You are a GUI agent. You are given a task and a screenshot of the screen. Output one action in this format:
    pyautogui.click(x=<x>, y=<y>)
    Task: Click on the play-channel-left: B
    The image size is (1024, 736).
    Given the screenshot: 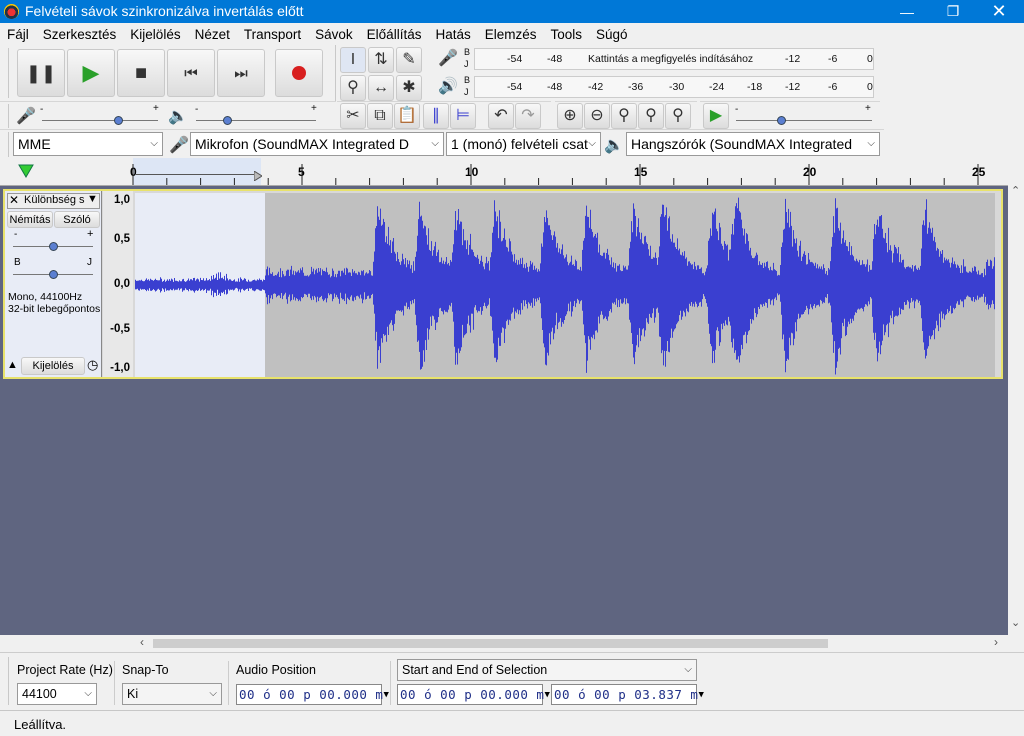 What is the action you would take?
    pyautogui.click(x=467, y=80)
    